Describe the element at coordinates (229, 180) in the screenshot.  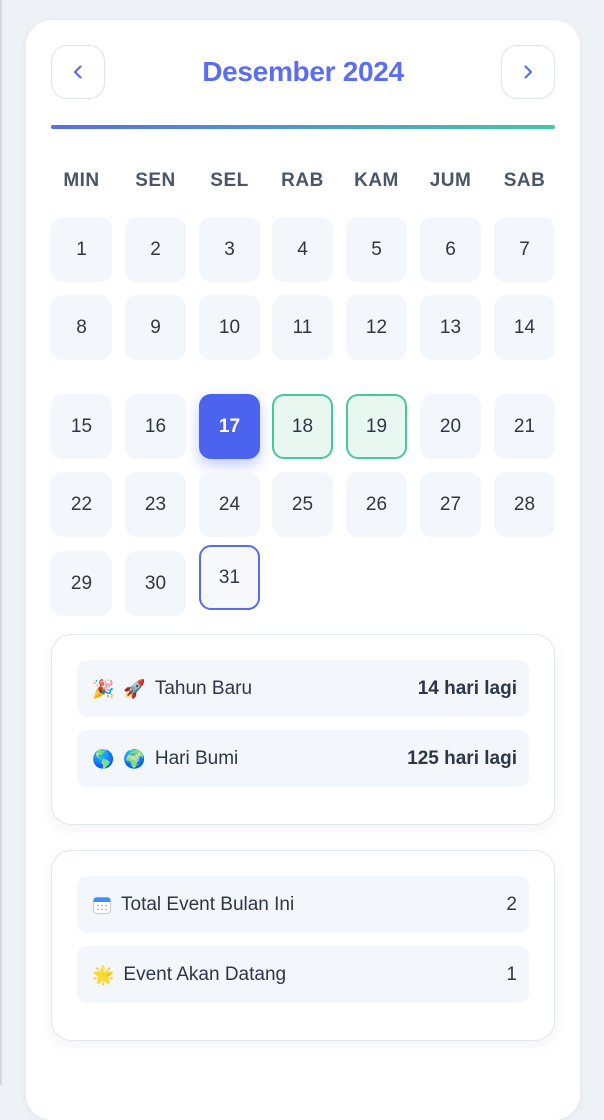
I see `weekday-label: SEL` at that location.